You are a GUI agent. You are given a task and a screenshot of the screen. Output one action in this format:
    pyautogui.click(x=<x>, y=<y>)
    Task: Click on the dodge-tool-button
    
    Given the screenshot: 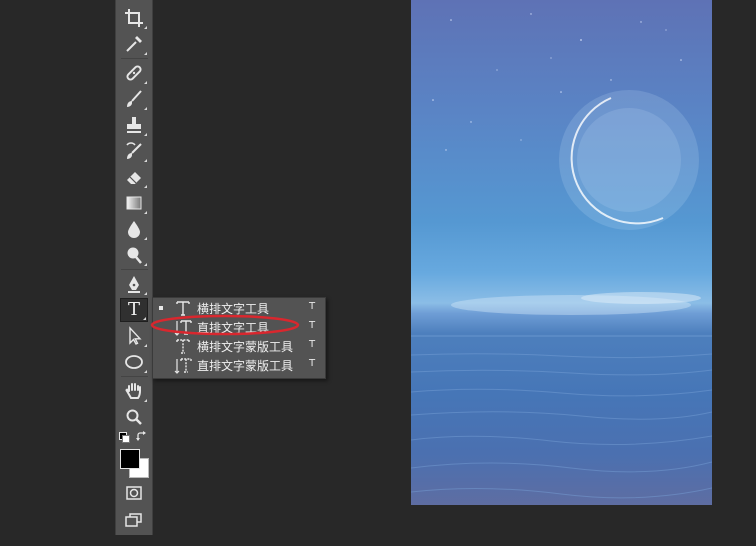 What is the action you would take?
    pyautogui.click(x=134, y=255)
    